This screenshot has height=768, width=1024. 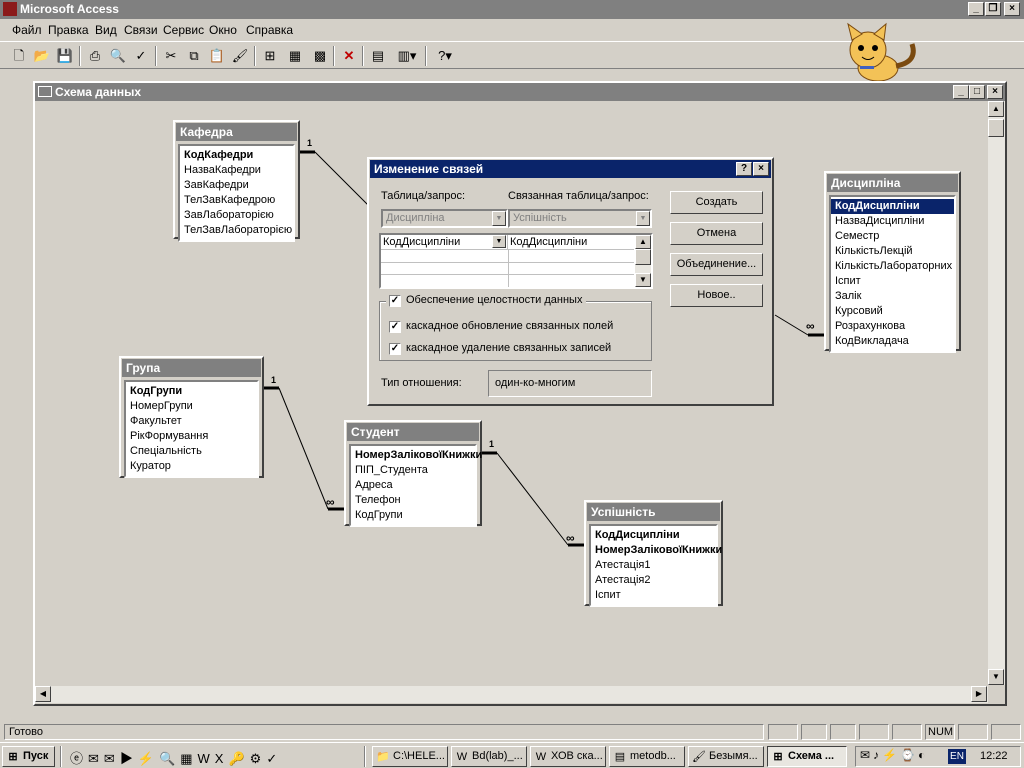 What do you see at coordinates (129, 758) in the screenshot?
I see `media-icon: ▶` at bounding box center [129, 758].